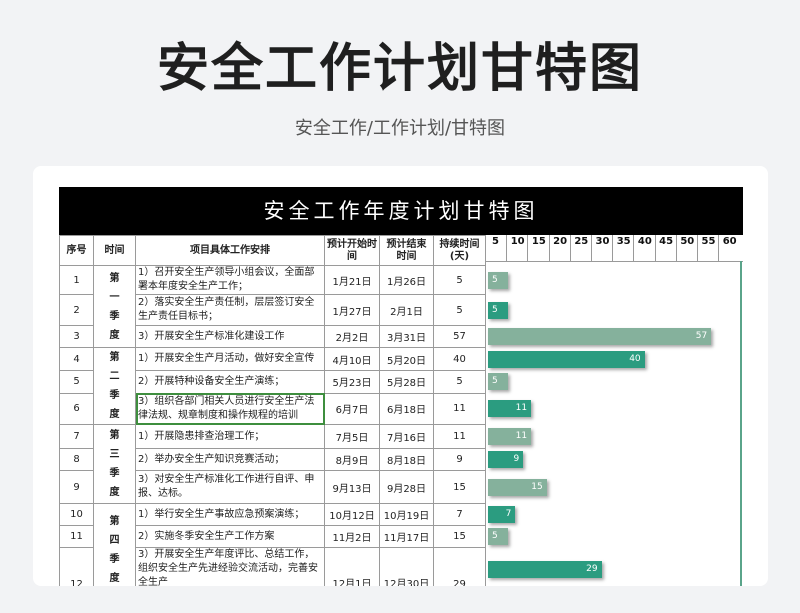 This screenshot has width=800, height=613. What do you see at coordinates (580, 248) in the screenshot?
I see `axis-tick-label: 25` at bounding box center [580, 248].